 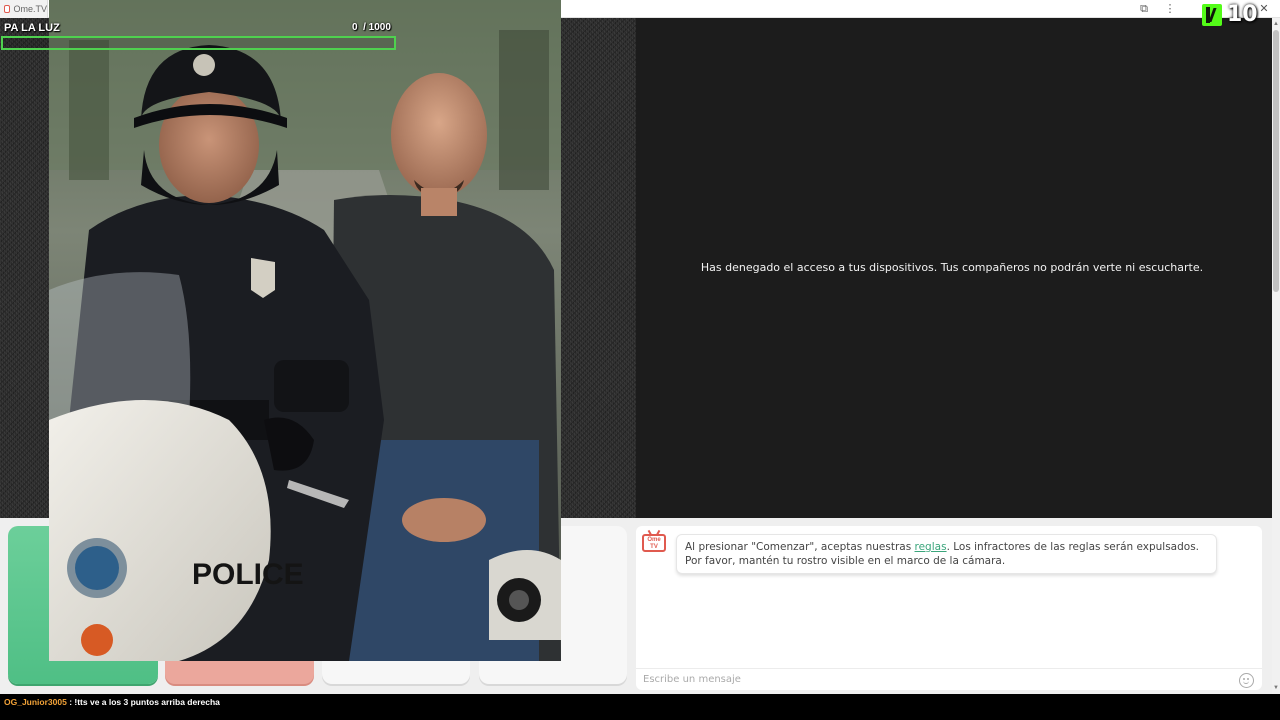 I want to click on kick-logo-icon, so click(x=1212, y=14).